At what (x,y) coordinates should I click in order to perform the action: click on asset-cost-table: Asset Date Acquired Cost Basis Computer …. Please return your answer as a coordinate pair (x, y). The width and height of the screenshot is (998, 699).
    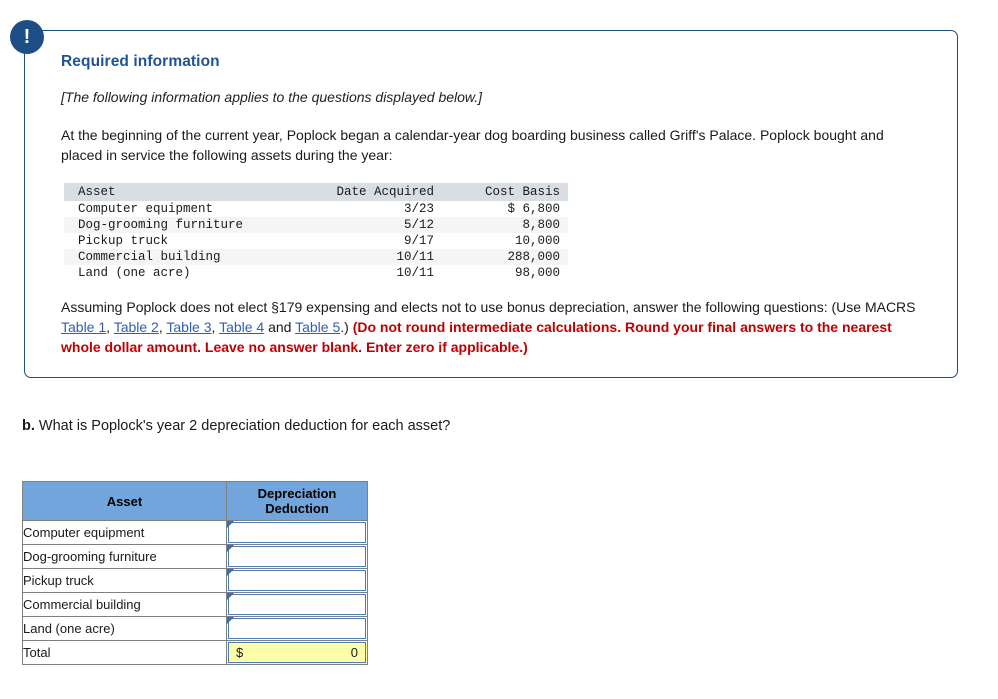
    Looking at the image, I should click on (316, 232).